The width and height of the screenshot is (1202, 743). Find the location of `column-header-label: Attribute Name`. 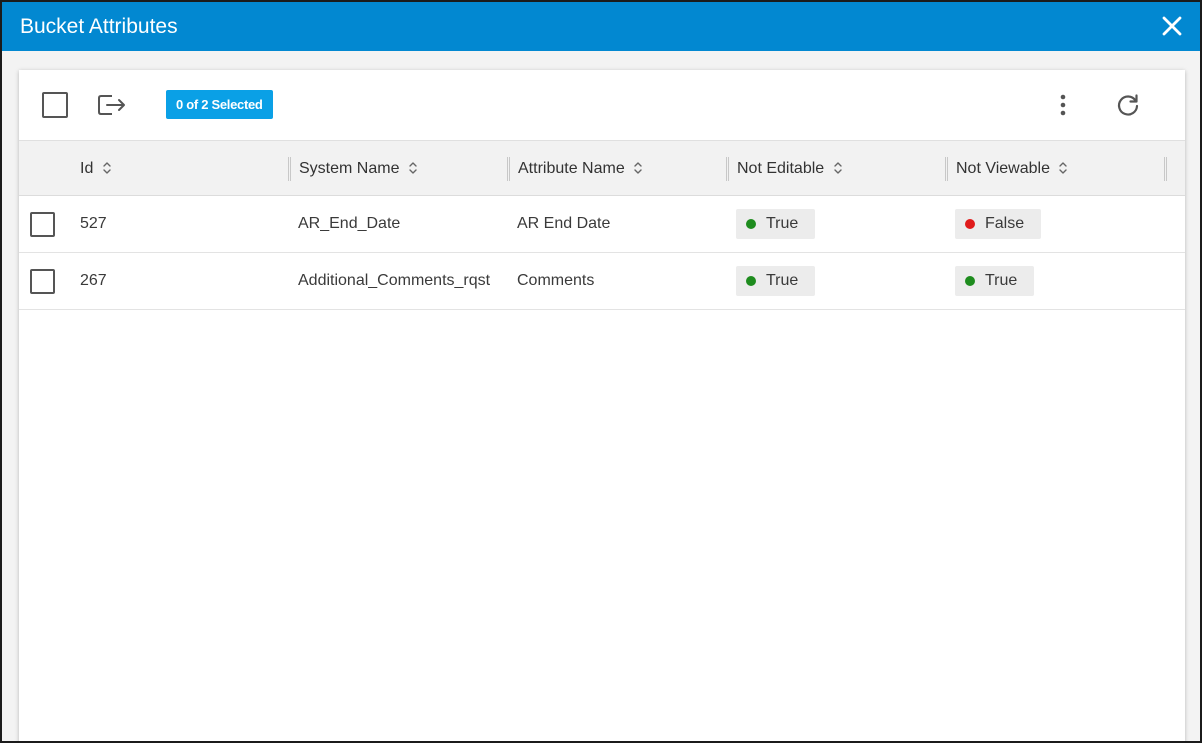

column-header-label: Attribute Name is located at coordinates (571, 168).